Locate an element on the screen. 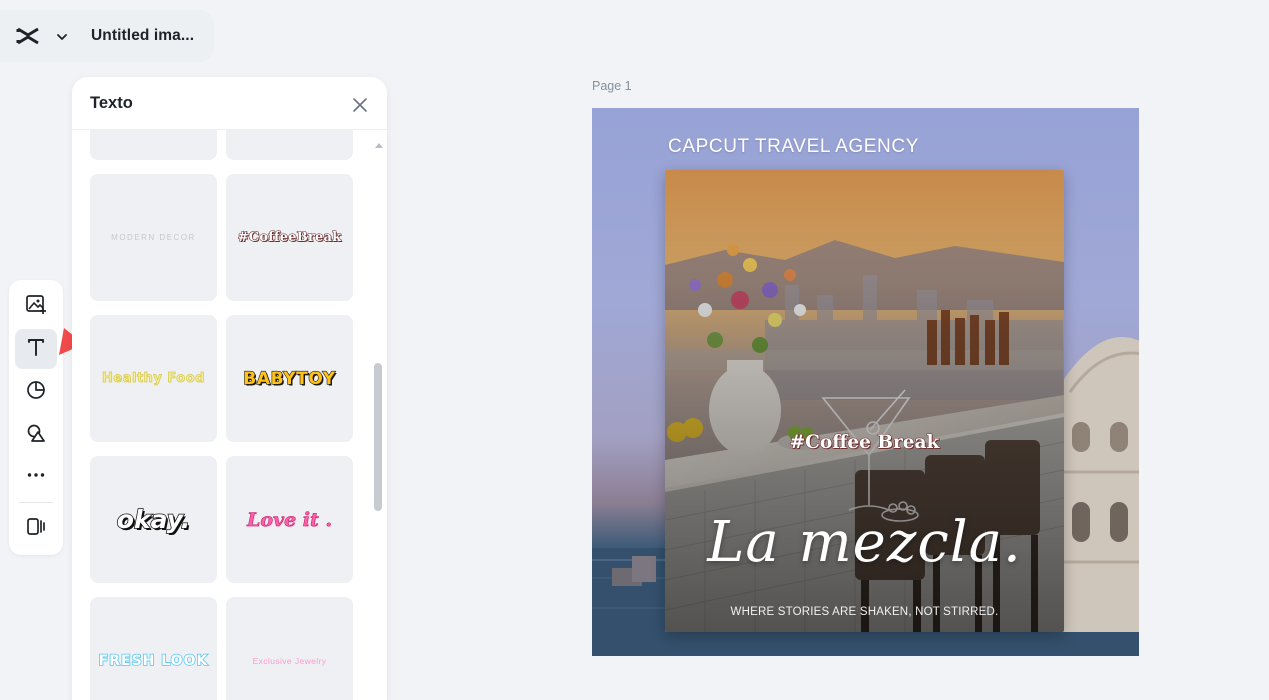 The image size is (1269, 700). panel-toggle-icon is located at coordinates (36, 528).